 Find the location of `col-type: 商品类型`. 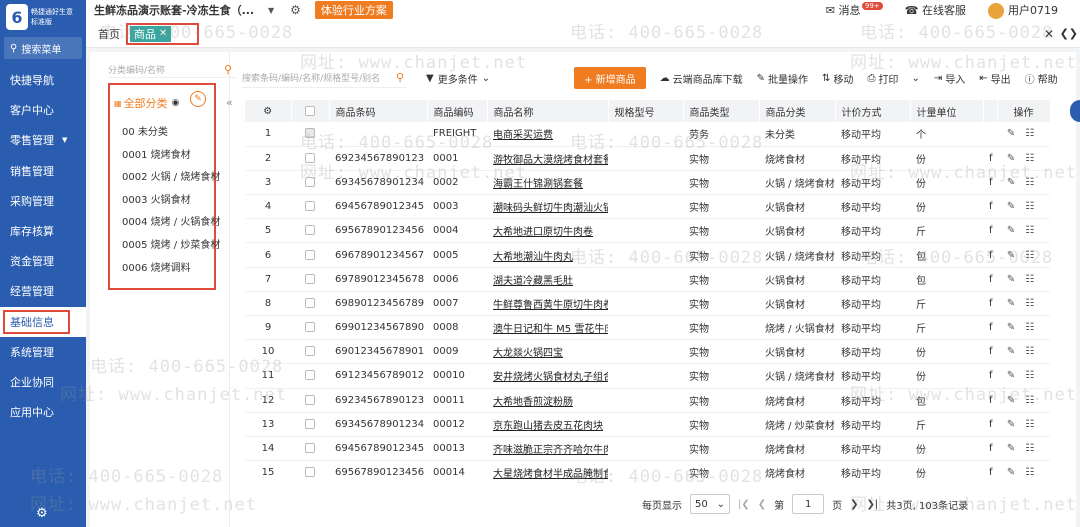

col-type: 商品类型 is located at coordinates (721, 111).